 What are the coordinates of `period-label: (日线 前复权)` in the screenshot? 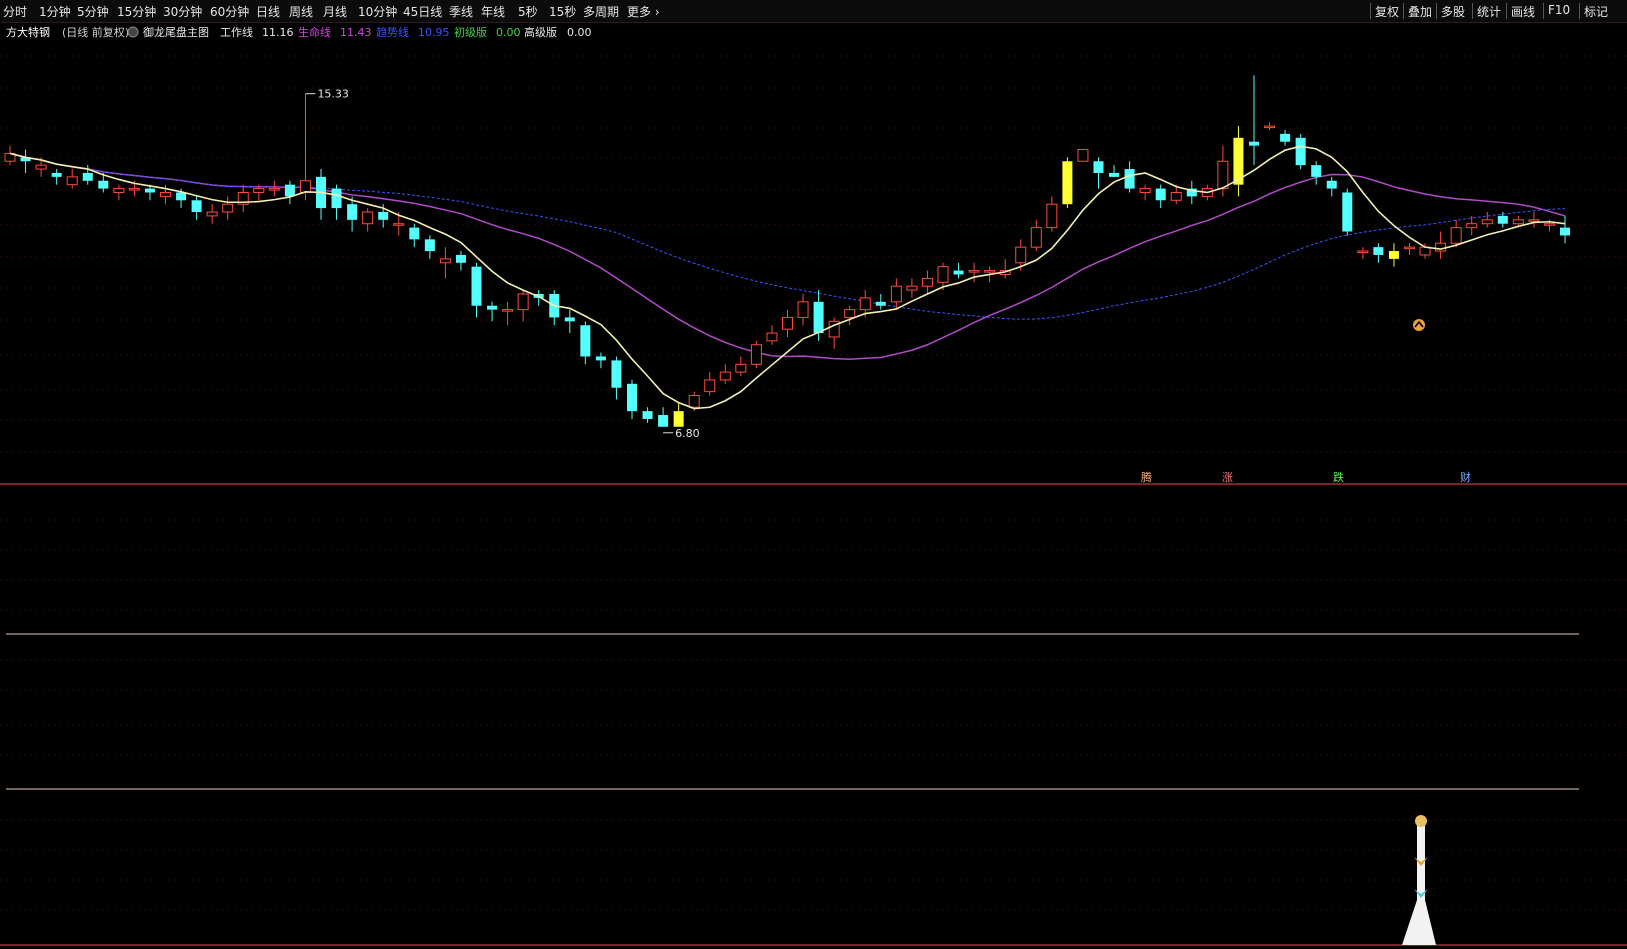 It's located at (95, 32).